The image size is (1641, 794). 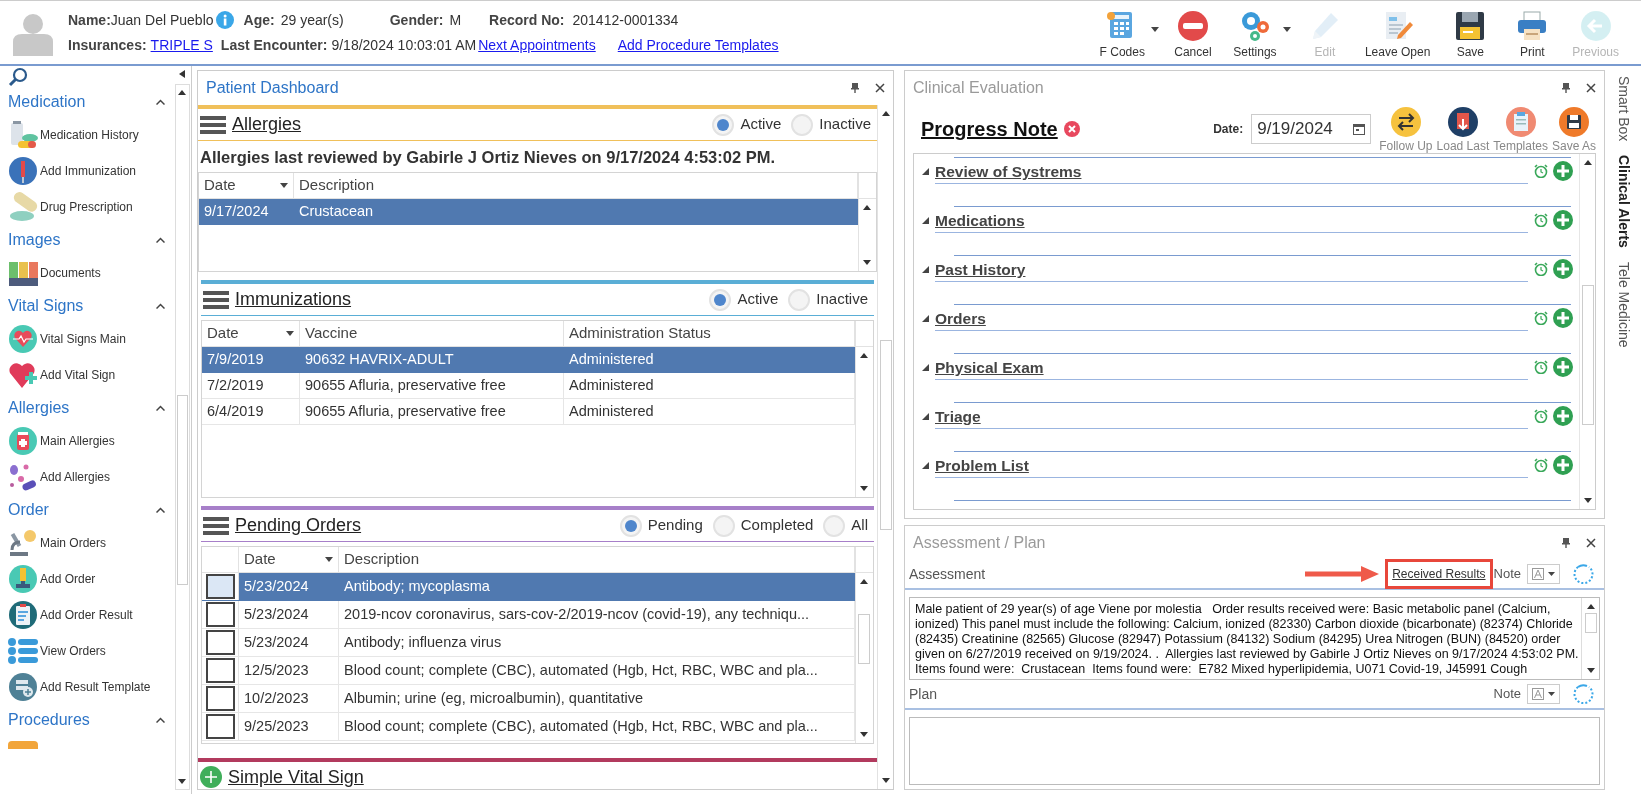 I want to click on section-title-link: Simple Vital Sign, so click(x=296, y=777).